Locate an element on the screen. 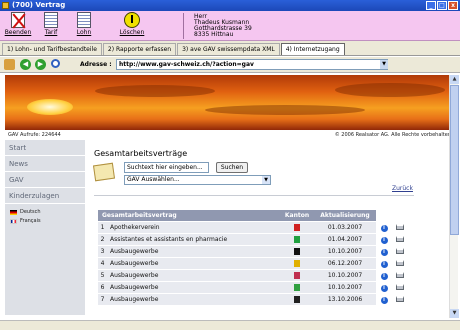  home-icon is located at coordinates (9, 64).